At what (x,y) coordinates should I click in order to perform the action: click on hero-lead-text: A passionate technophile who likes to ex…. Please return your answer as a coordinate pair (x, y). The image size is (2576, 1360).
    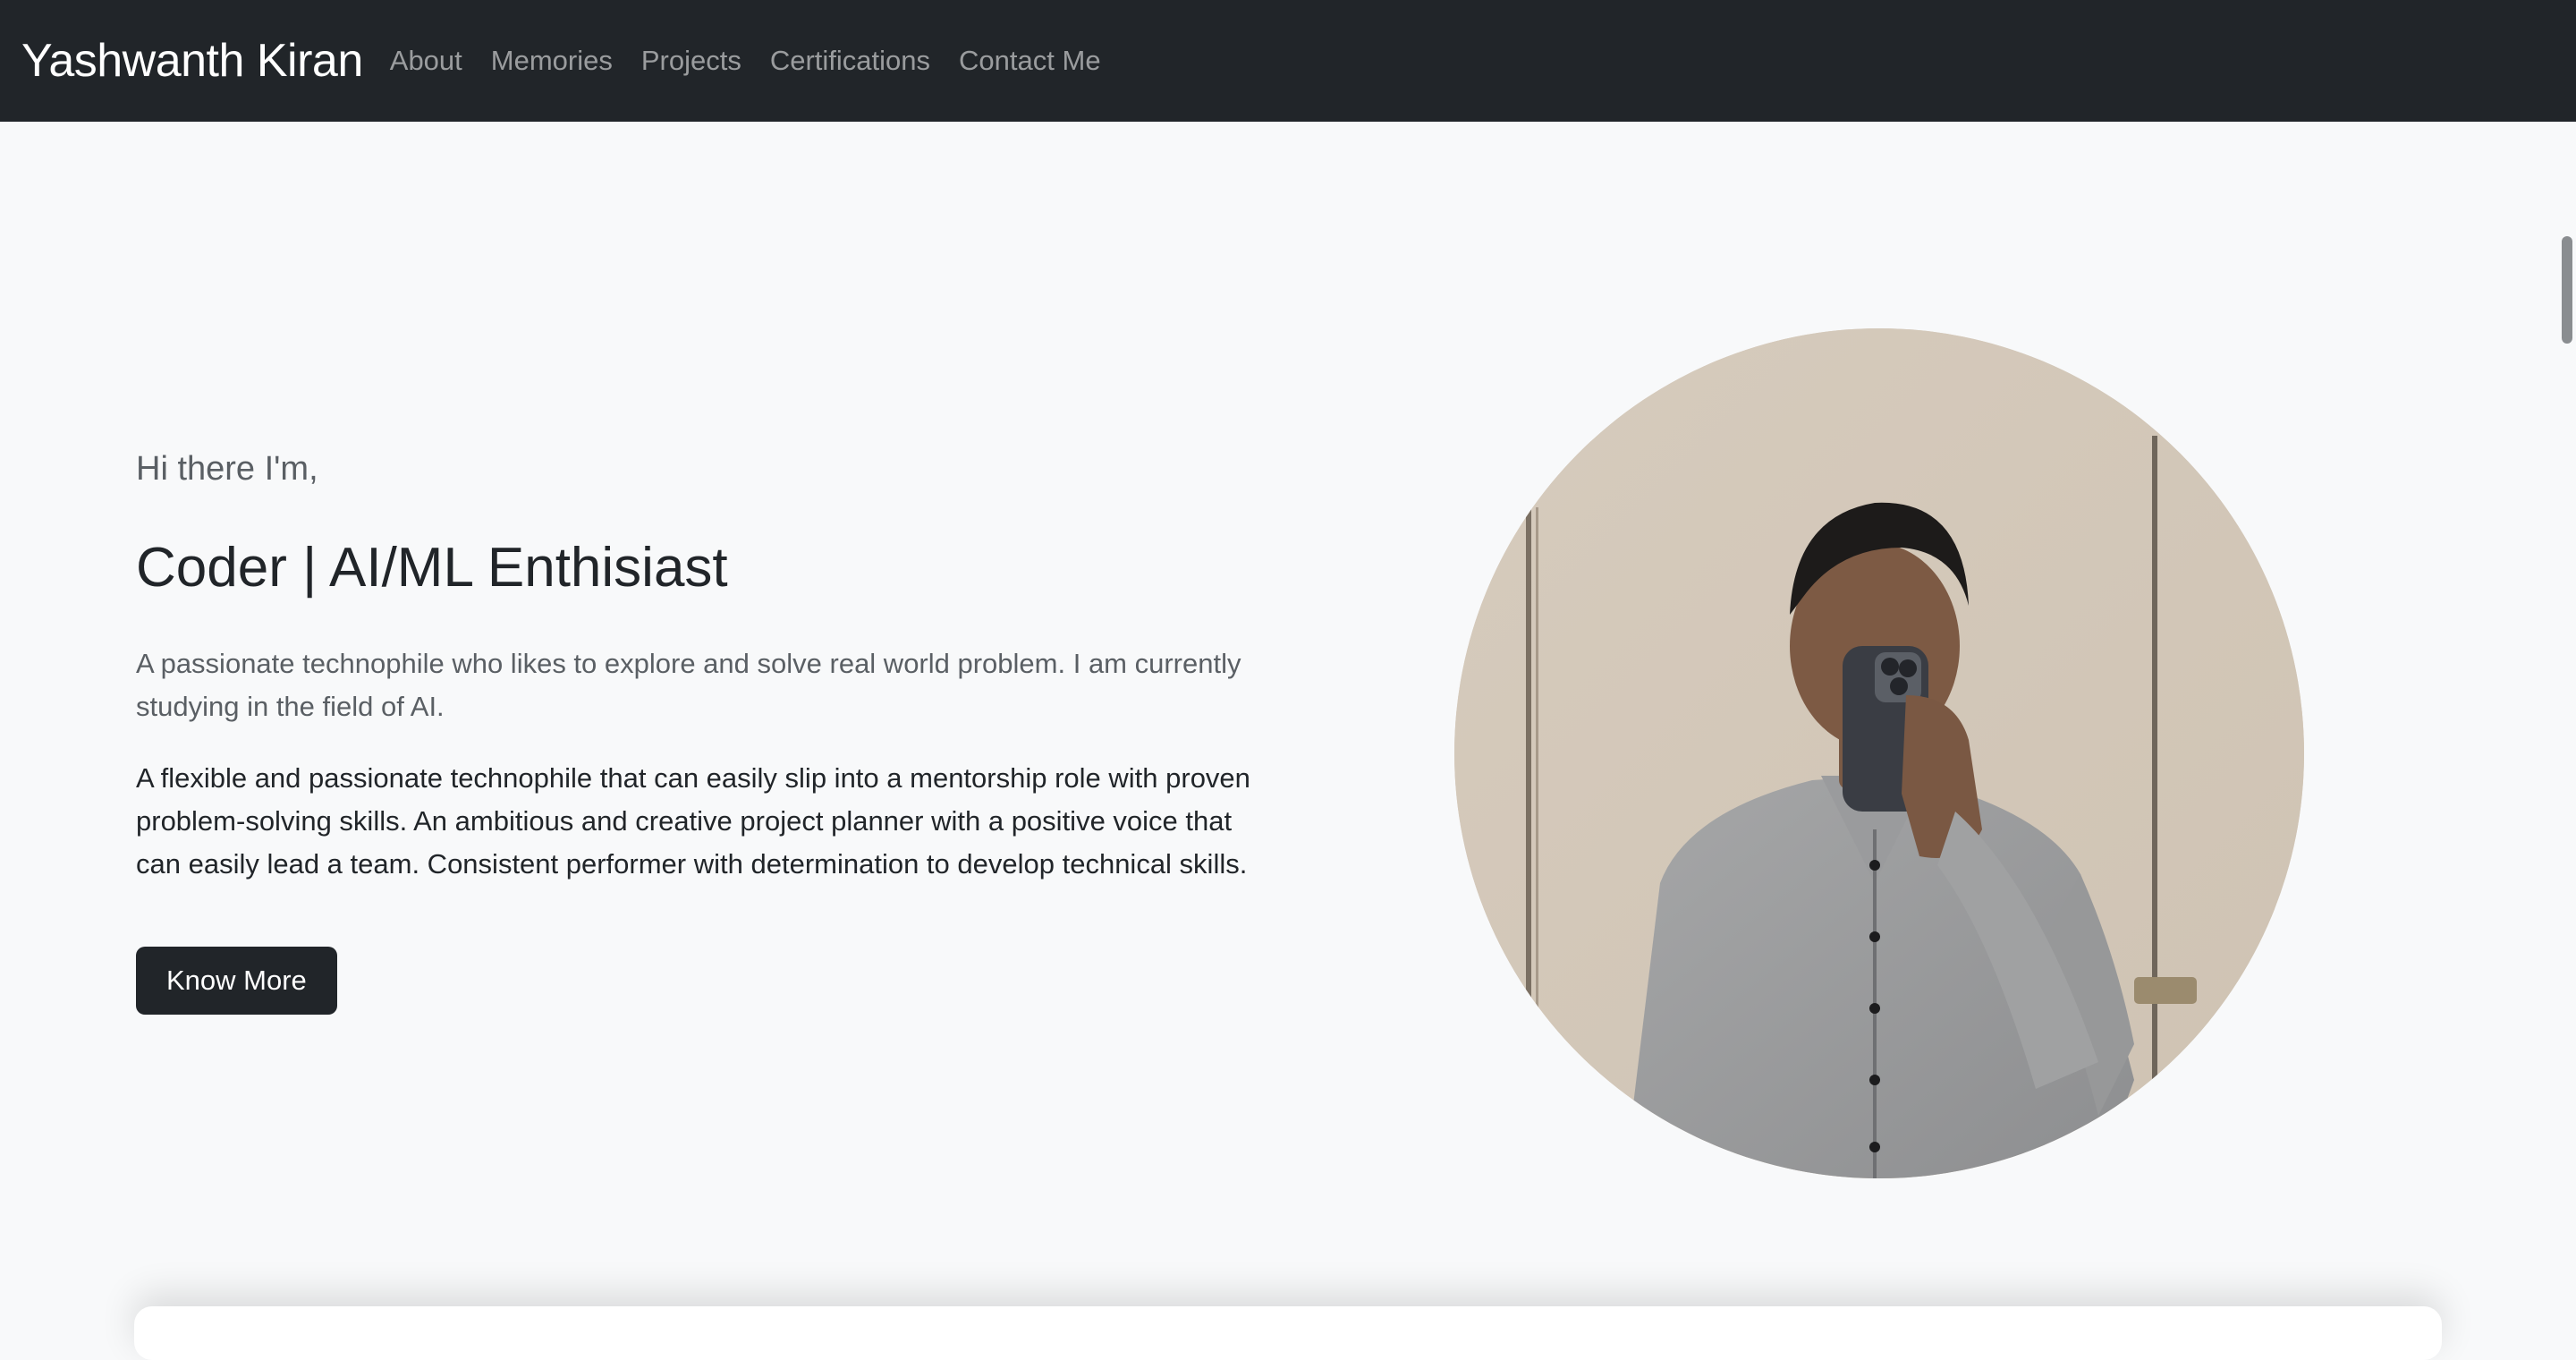
    Looking at the image, I should click on (688, 684).